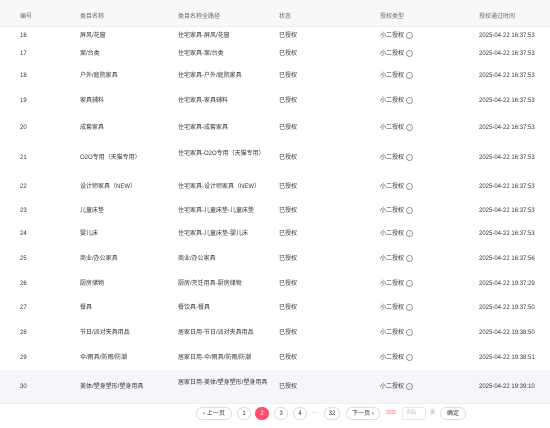  I want to click on page-button-1: 1, so click(244, 413).